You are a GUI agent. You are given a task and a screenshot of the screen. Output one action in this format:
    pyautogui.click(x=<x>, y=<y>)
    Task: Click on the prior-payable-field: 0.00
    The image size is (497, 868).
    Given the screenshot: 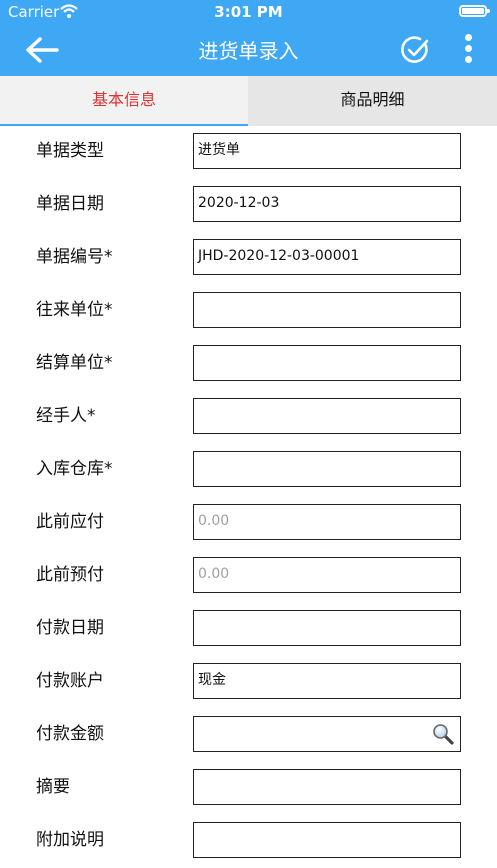 What is the action you would take?
    pyautogui.click(x=327, y=522)
    